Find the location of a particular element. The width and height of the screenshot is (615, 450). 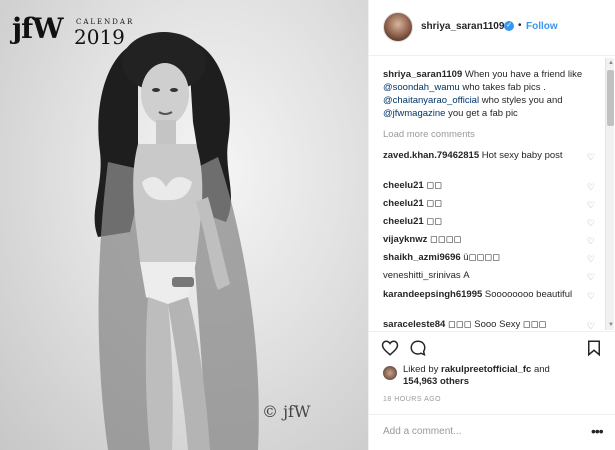

mention-link-1: @soondah_wamu is located at coordinates (421, 87).